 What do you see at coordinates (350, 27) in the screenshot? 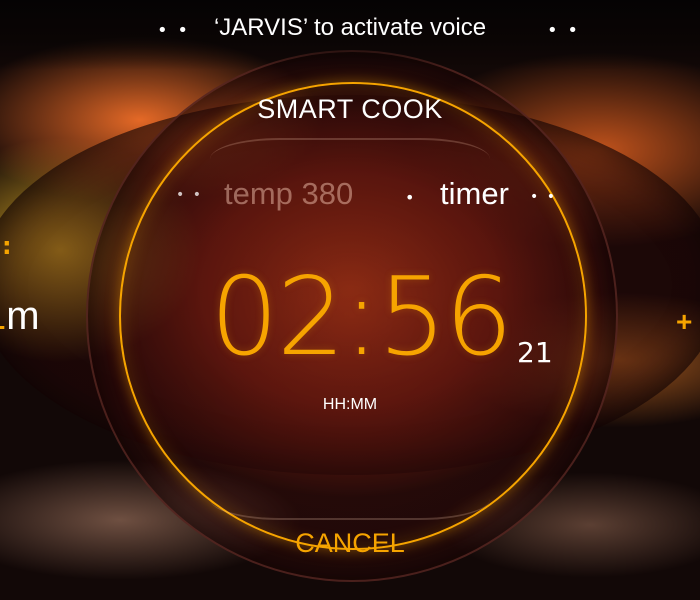
I see `voice-activation-hint: ‘JARVIS’ to activate voice` at bounding box center [350, 27].